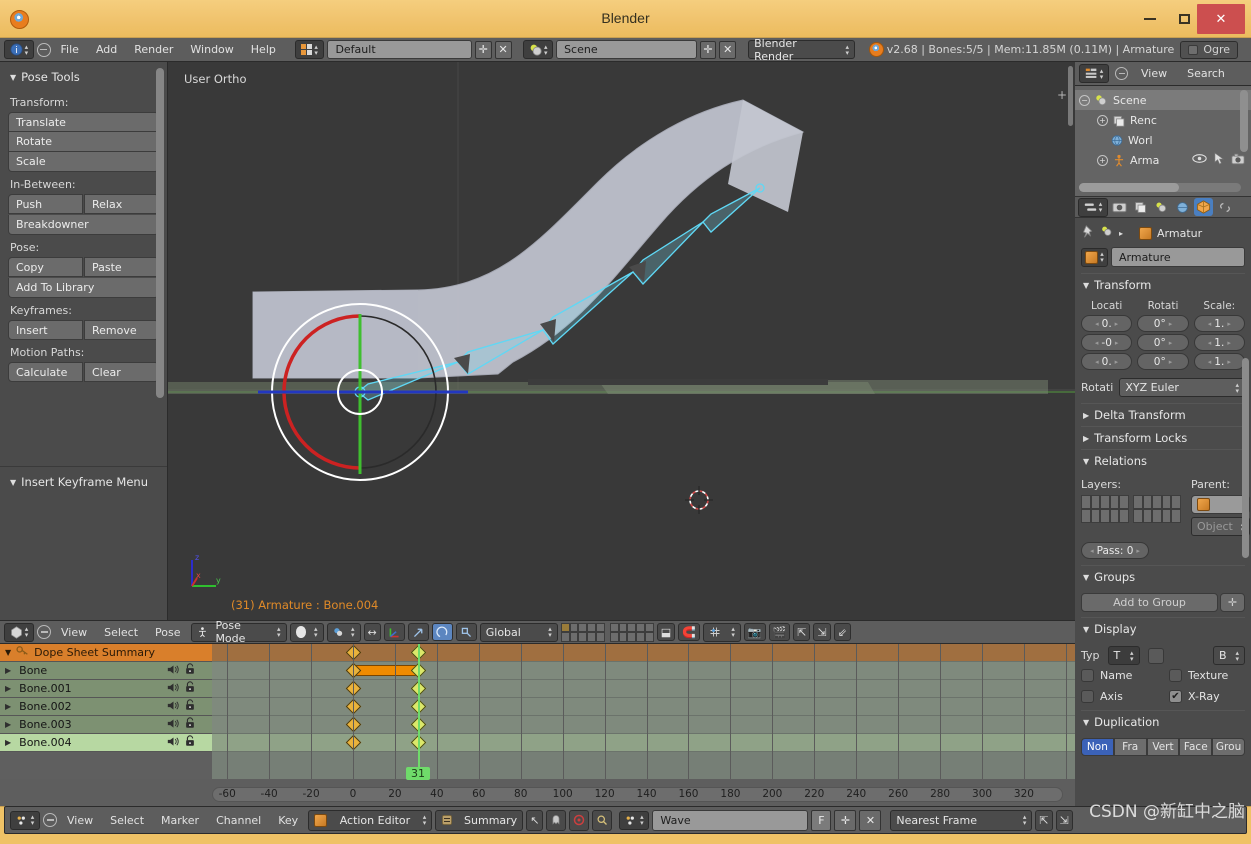  What do you see at coordinates (106, 689) in the screenshot?
I see `channel-row: ▶ Bone.001` at bounding box center [106, 689].